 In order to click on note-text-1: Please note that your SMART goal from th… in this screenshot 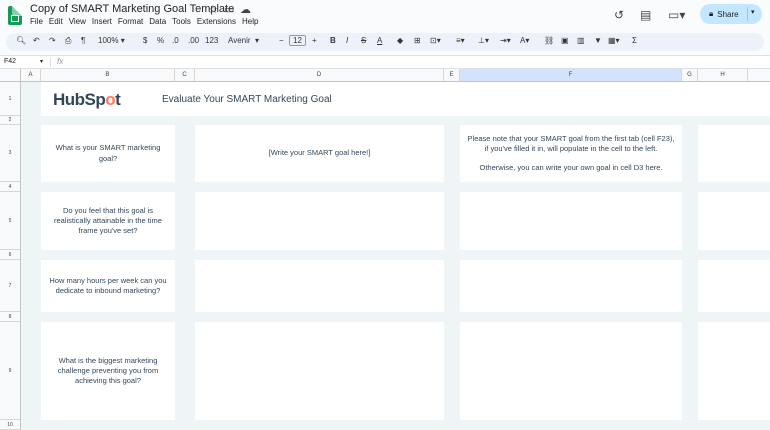, I will do `click(571, 144)`.